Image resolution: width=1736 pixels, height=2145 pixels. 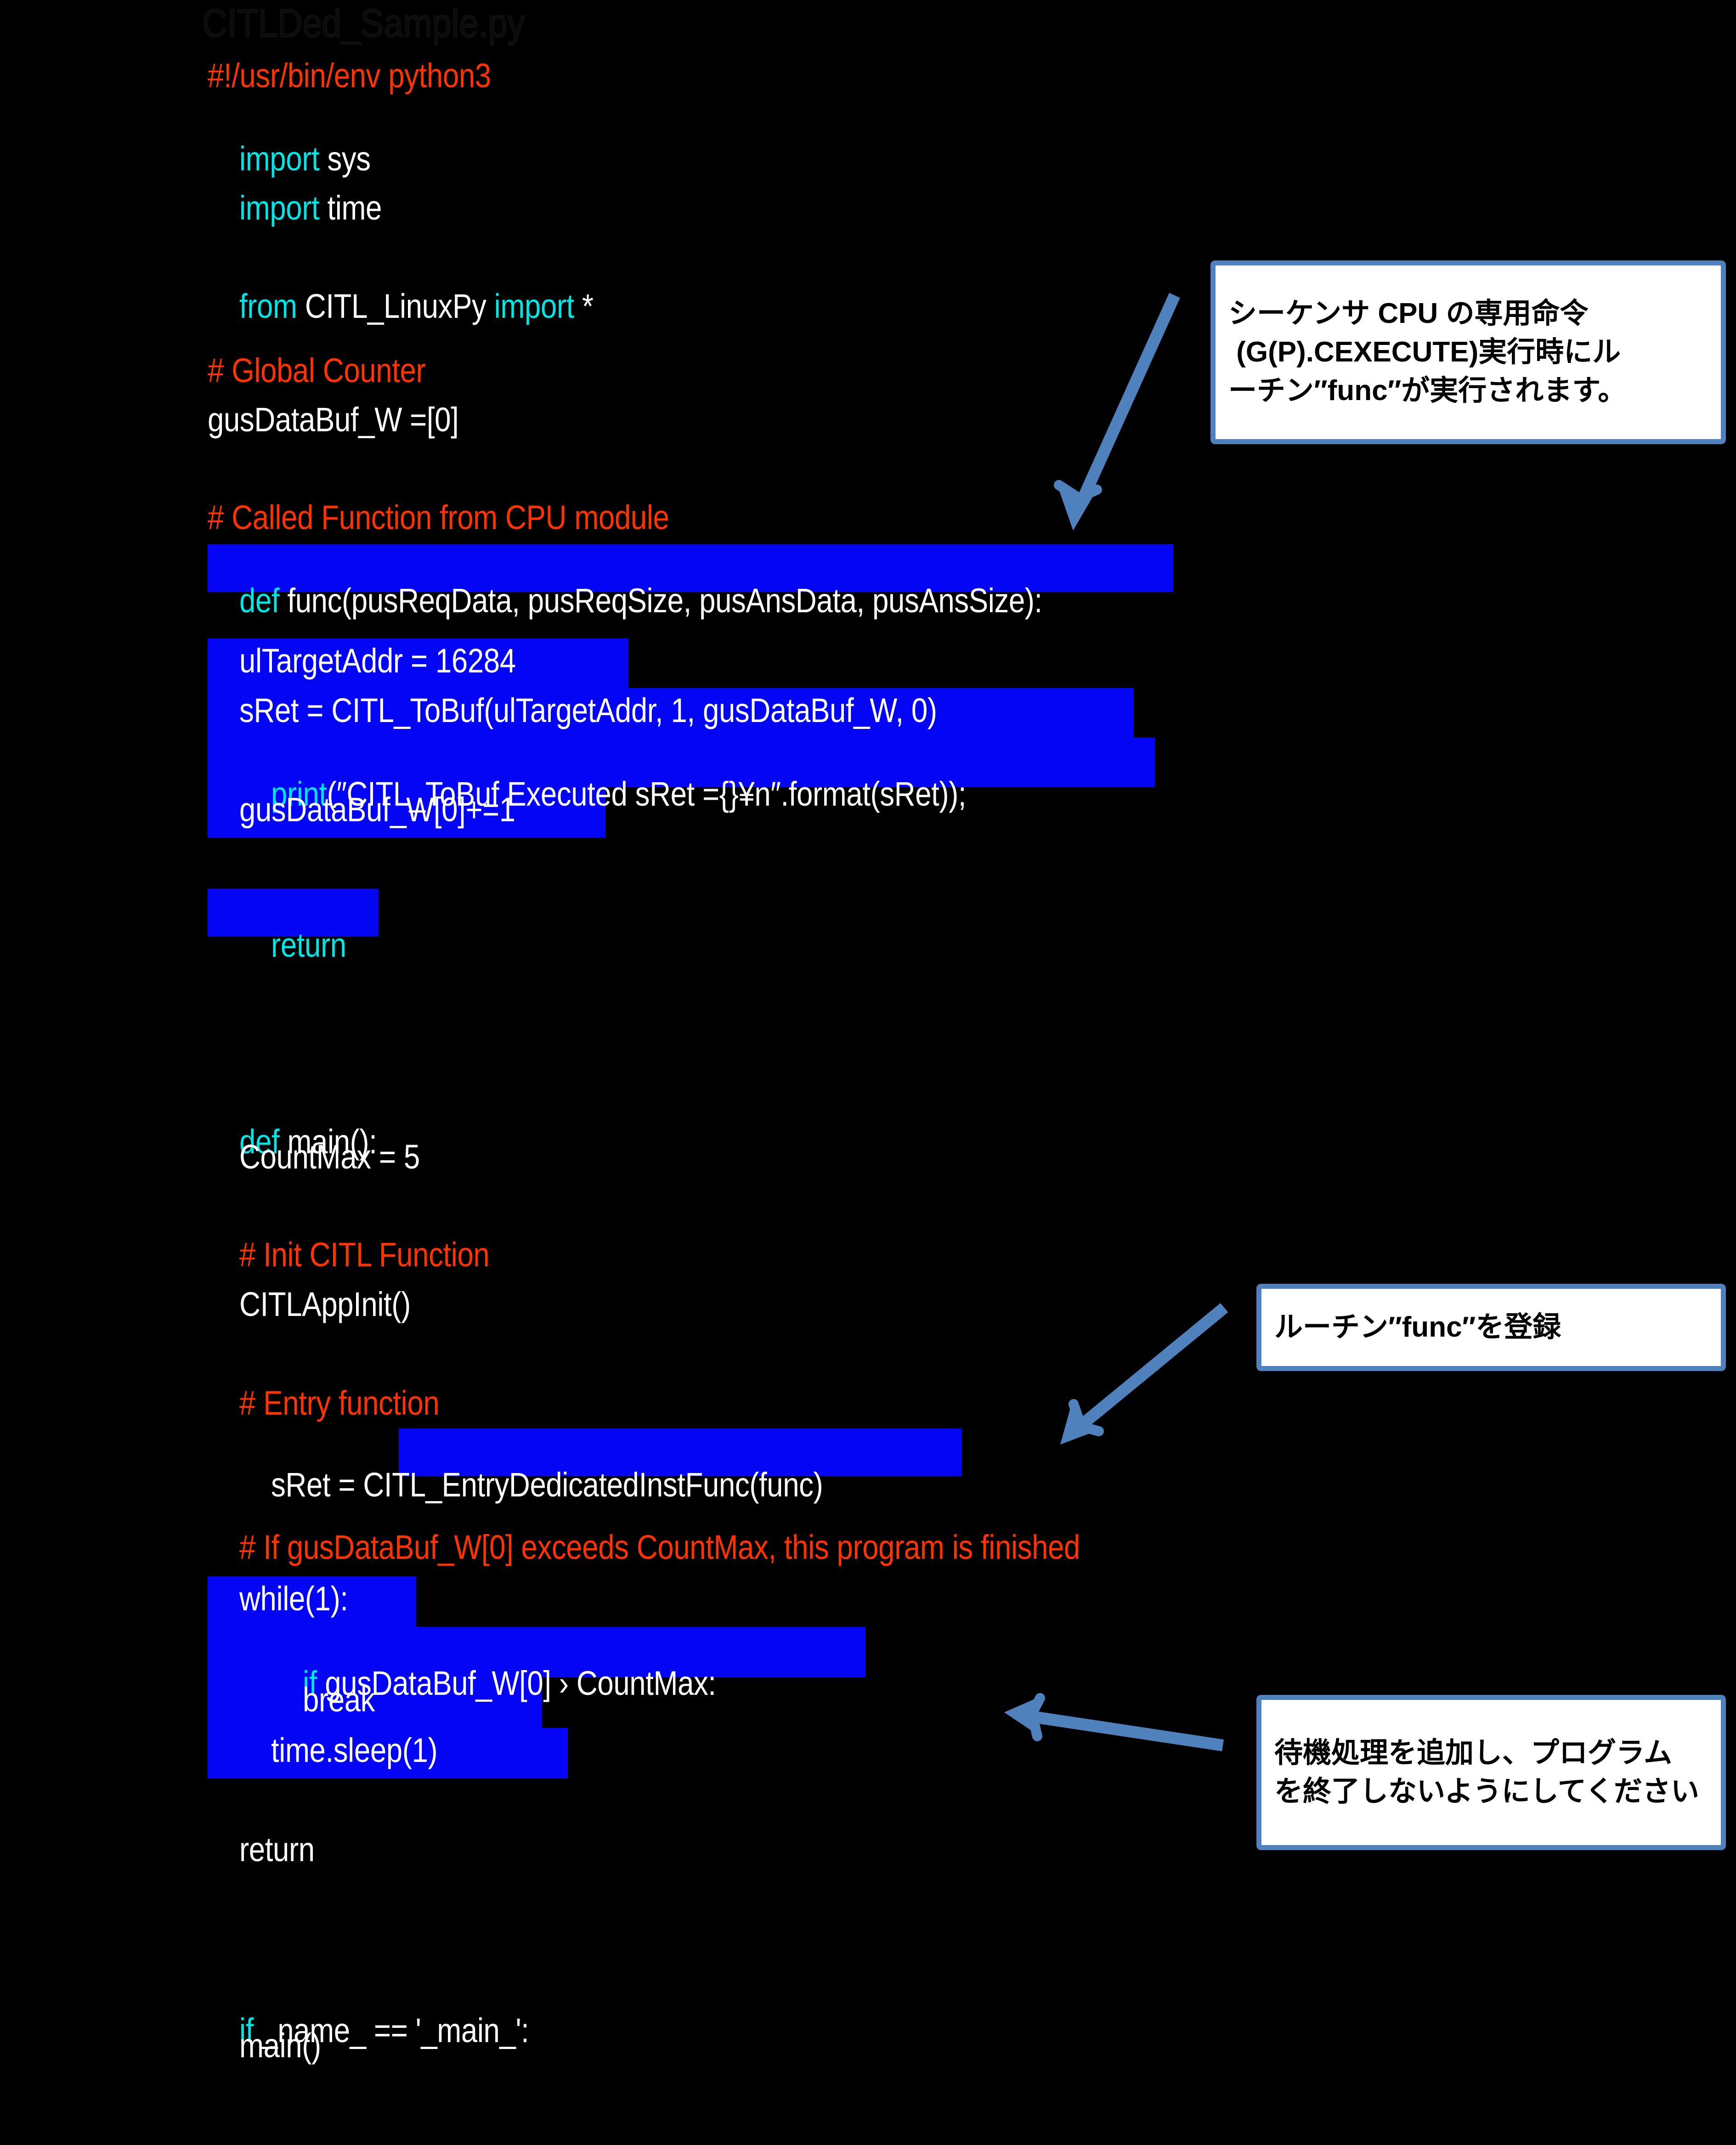 What do you see at coordinates (1408, 314) in the screenshot?
I see `callout-line-1: シーケンサ CPU の専用命令` at bounding box center [1408, 314].